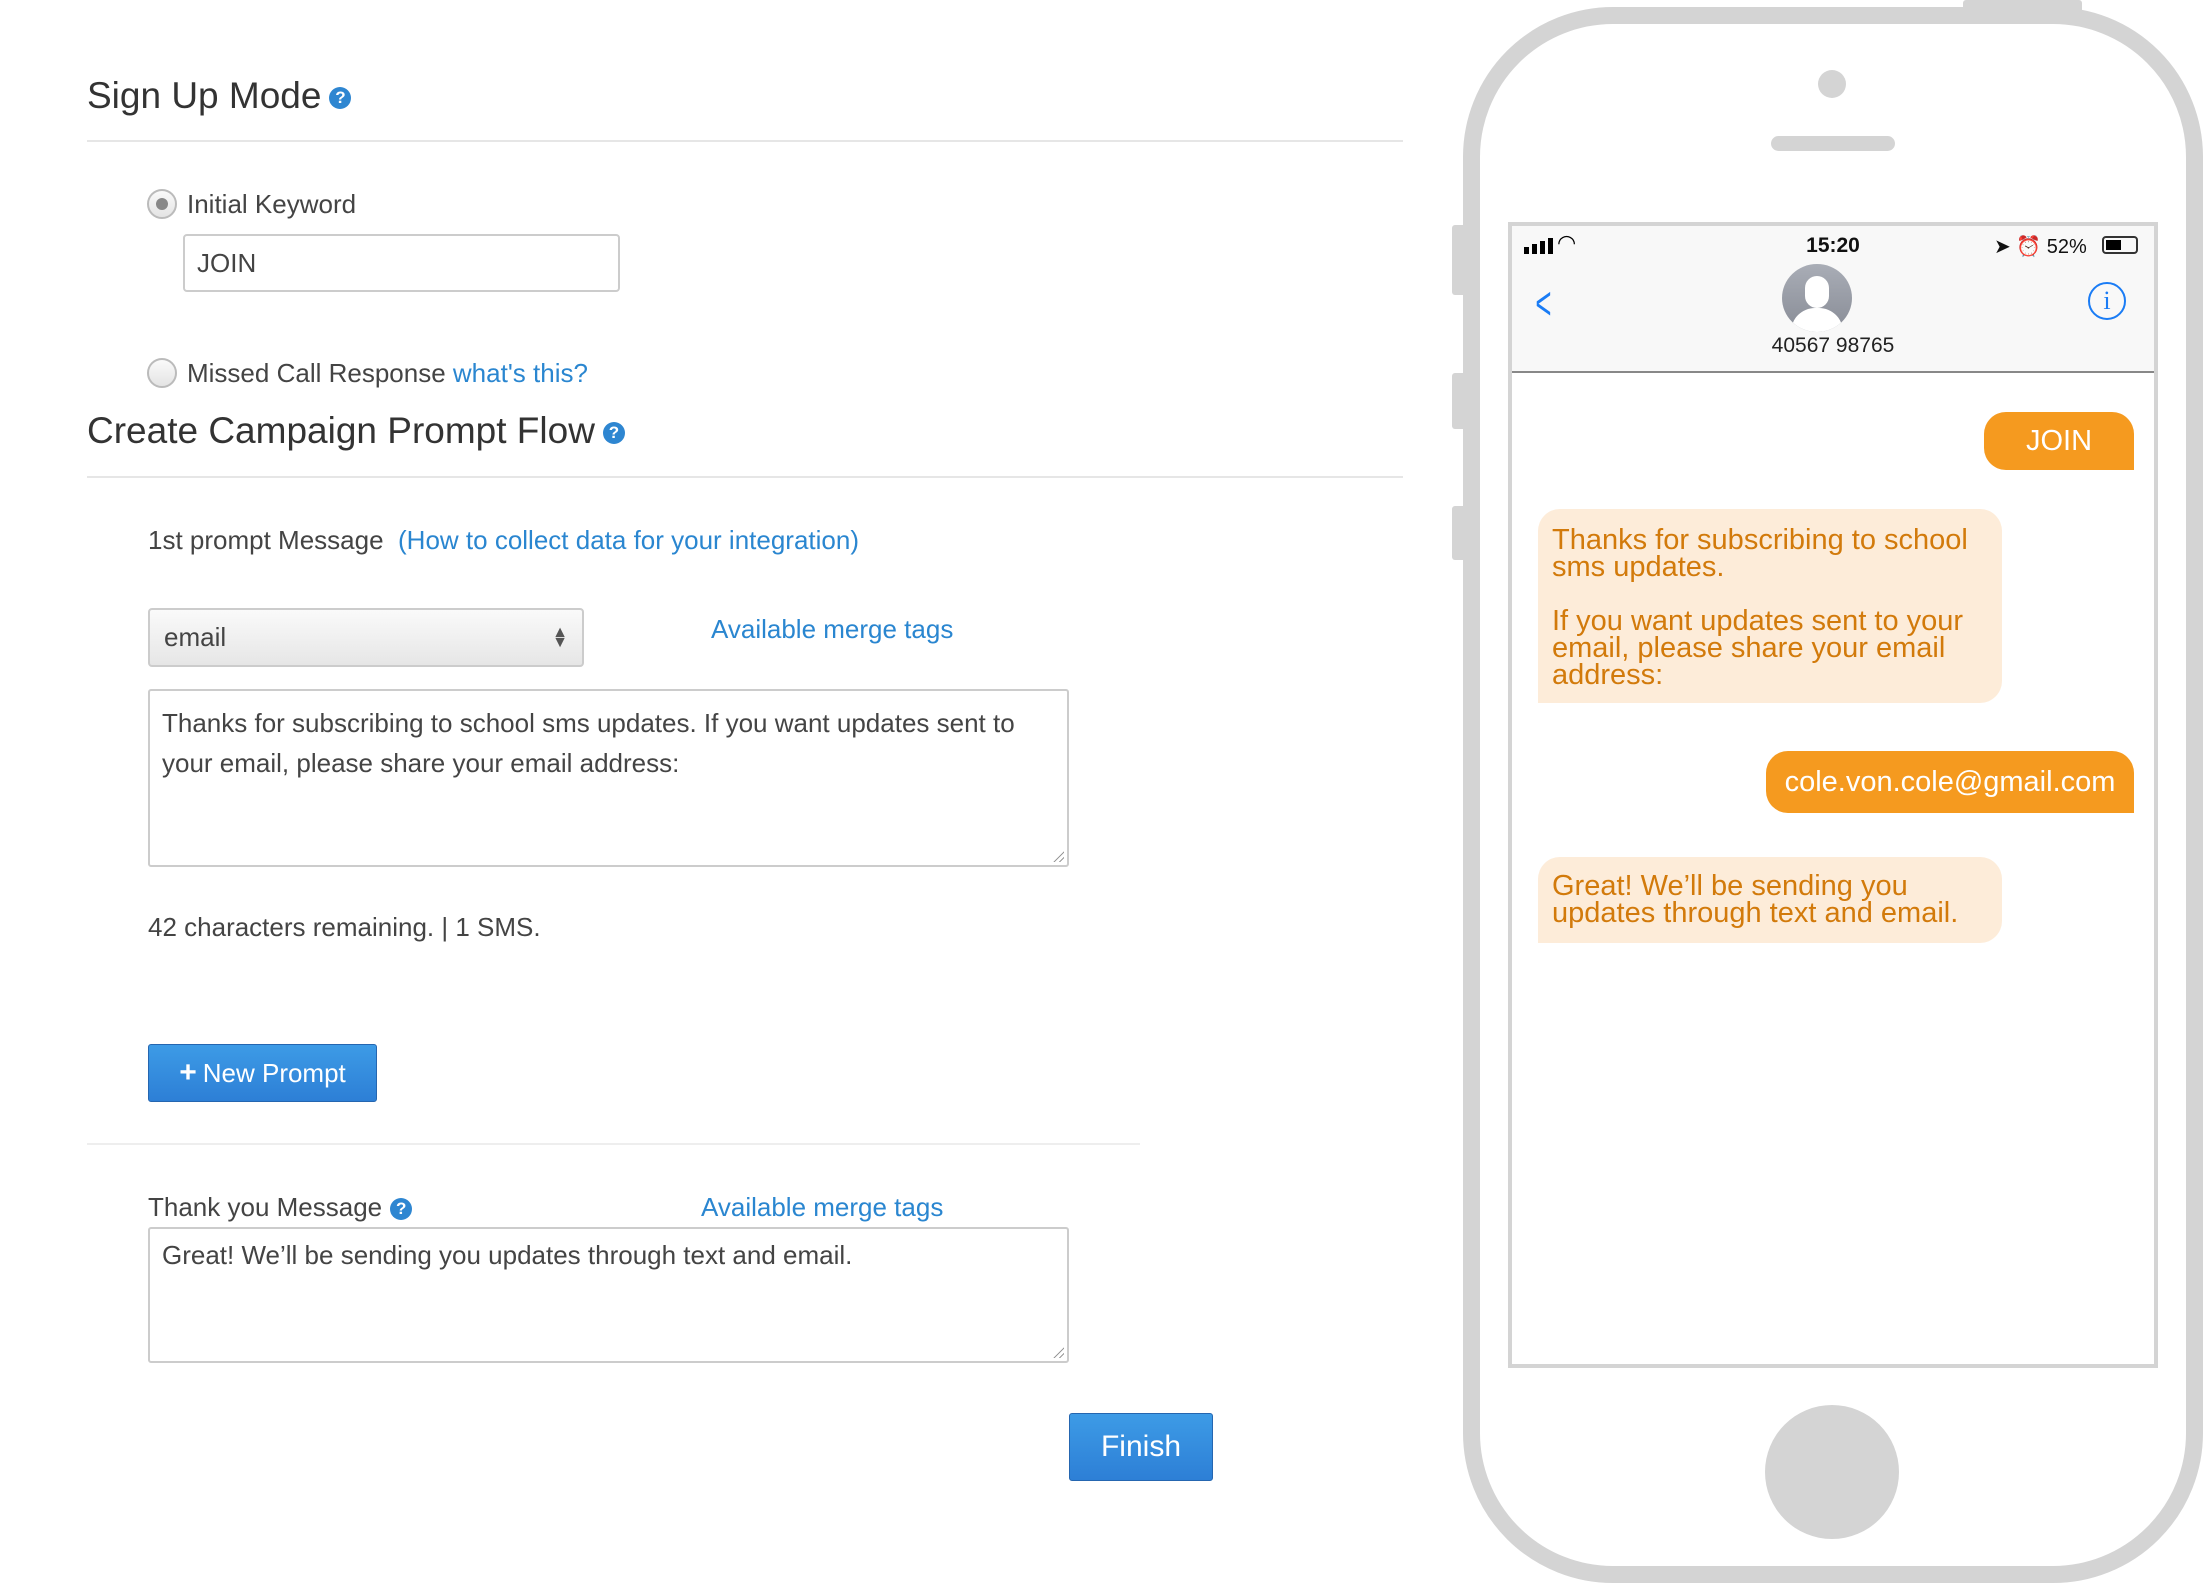  Describe the element at coordinates (344, 927) in the screenshot. I see `chars-remaining: 42 characters remaining. | 1 SMS.` at that location.